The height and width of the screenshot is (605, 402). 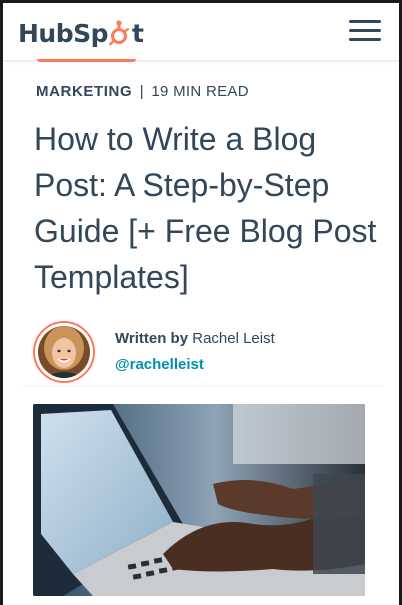 What do you see at coordinates (119, 33) in the screenshot?
I see `sprocket-icon` at bounding box center [119, 33].